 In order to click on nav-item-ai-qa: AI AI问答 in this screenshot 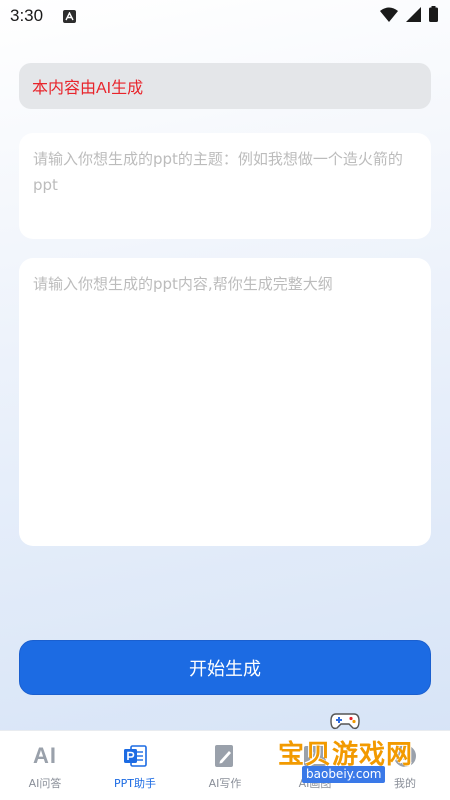, I will do `click(45, 765)`.